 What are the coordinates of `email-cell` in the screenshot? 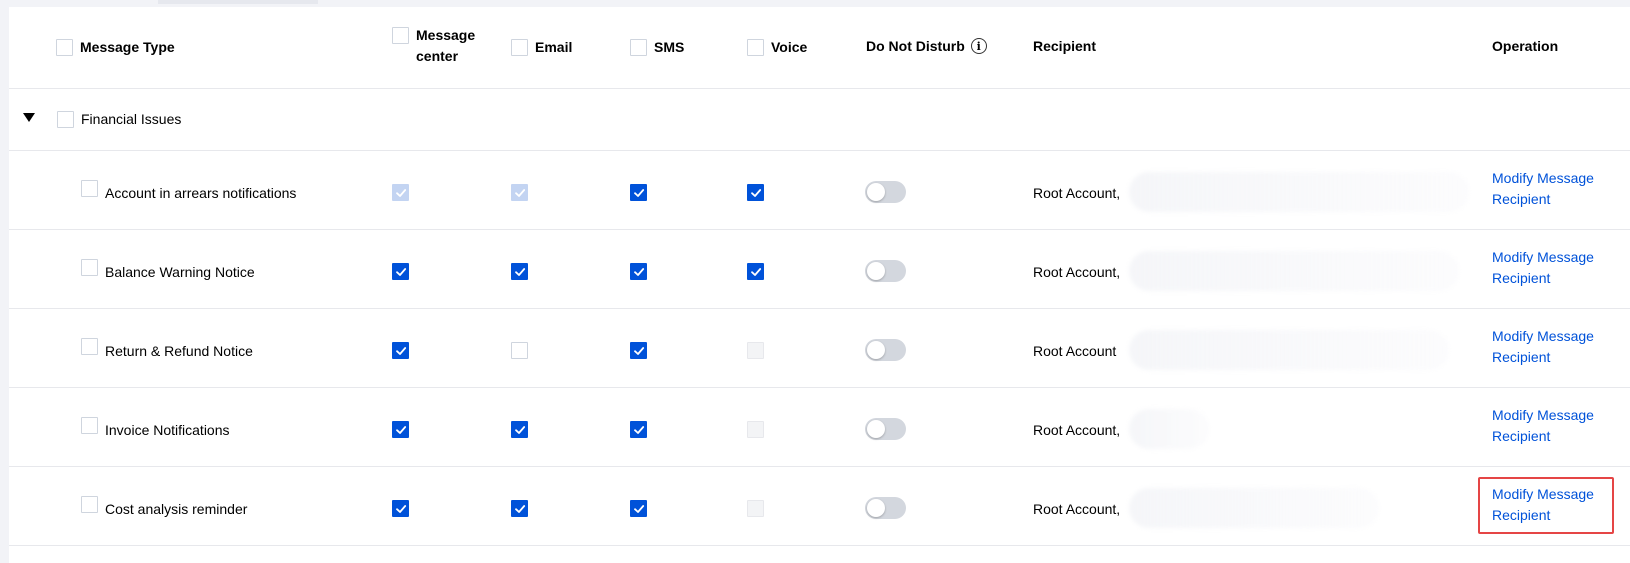 It's located at (519, 271).